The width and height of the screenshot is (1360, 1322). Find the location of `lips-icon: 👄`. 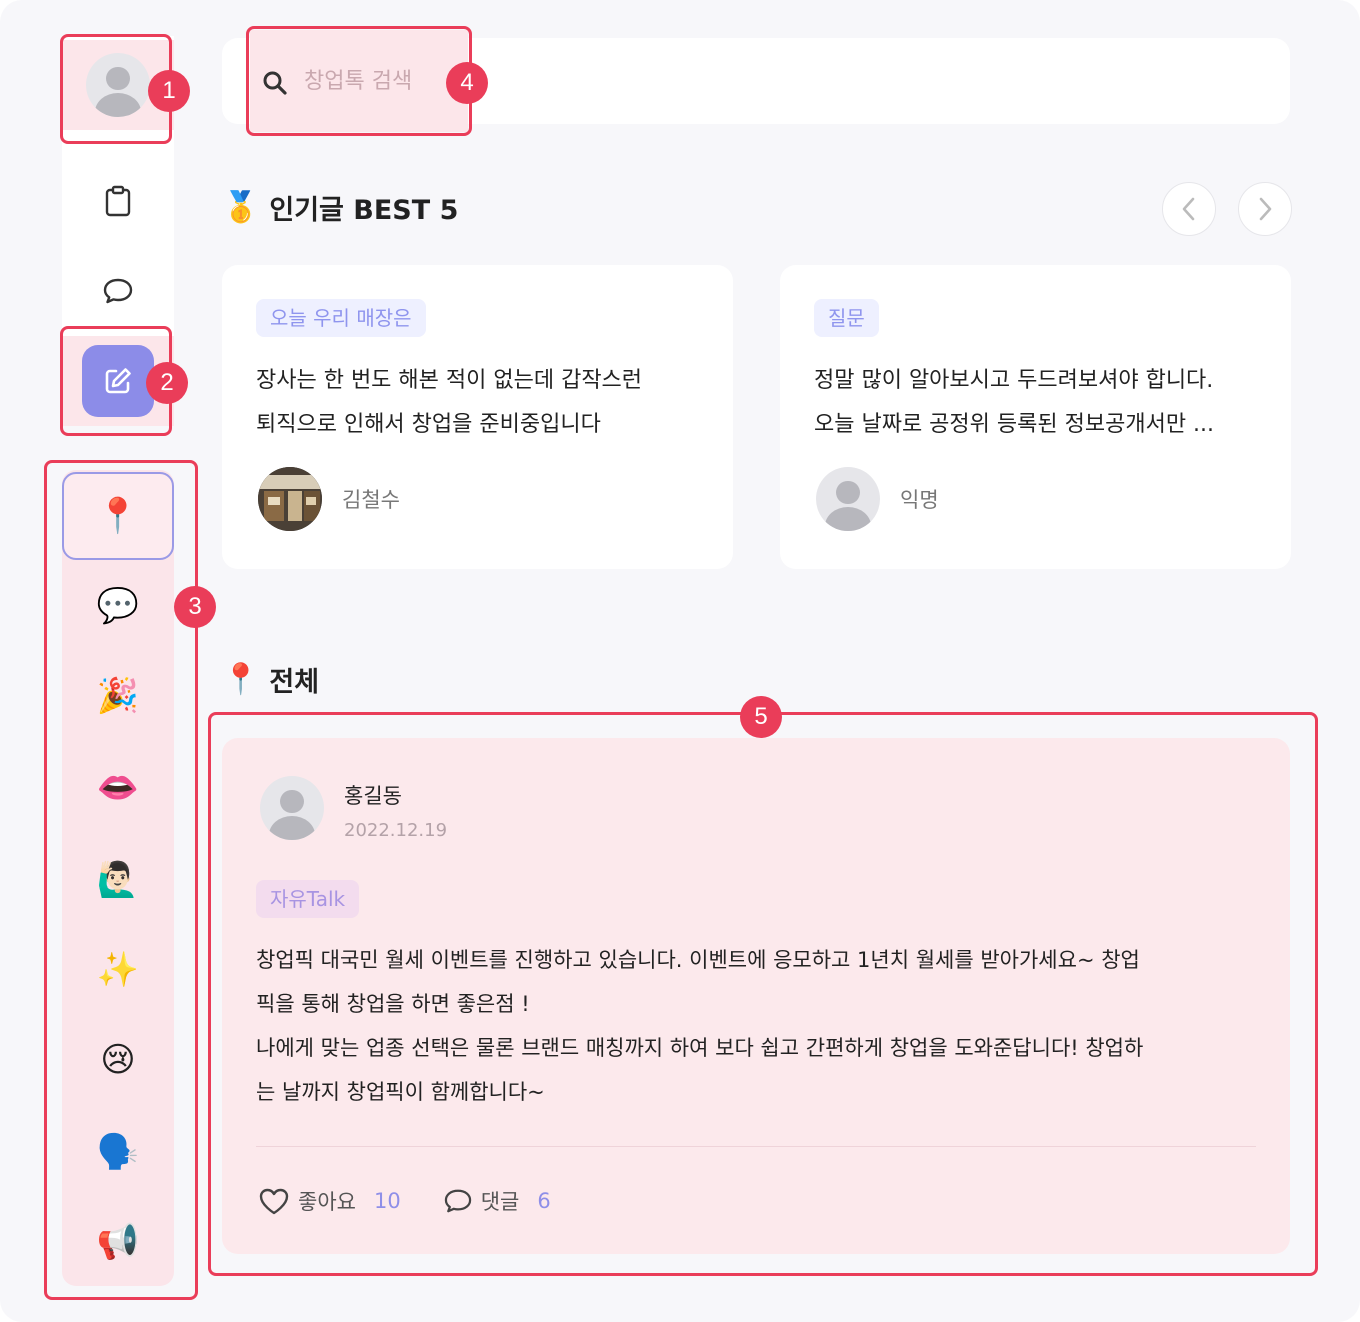

lips-icon: 👄 is located at coordinates (118, 788).